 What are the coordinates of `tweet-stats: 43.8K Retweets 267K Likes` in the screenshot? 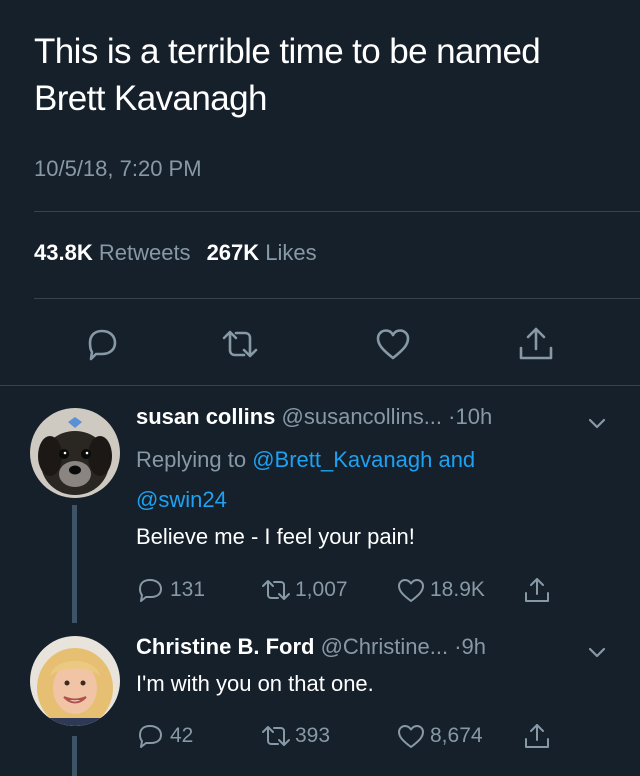 It's located at (175, 253).